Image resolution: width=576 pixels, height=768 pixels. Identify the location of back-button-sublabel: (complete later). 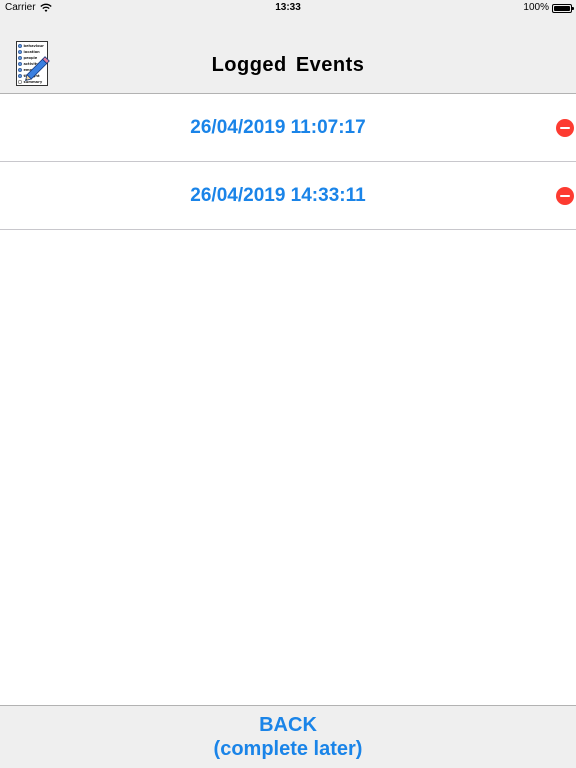
(288, 749).